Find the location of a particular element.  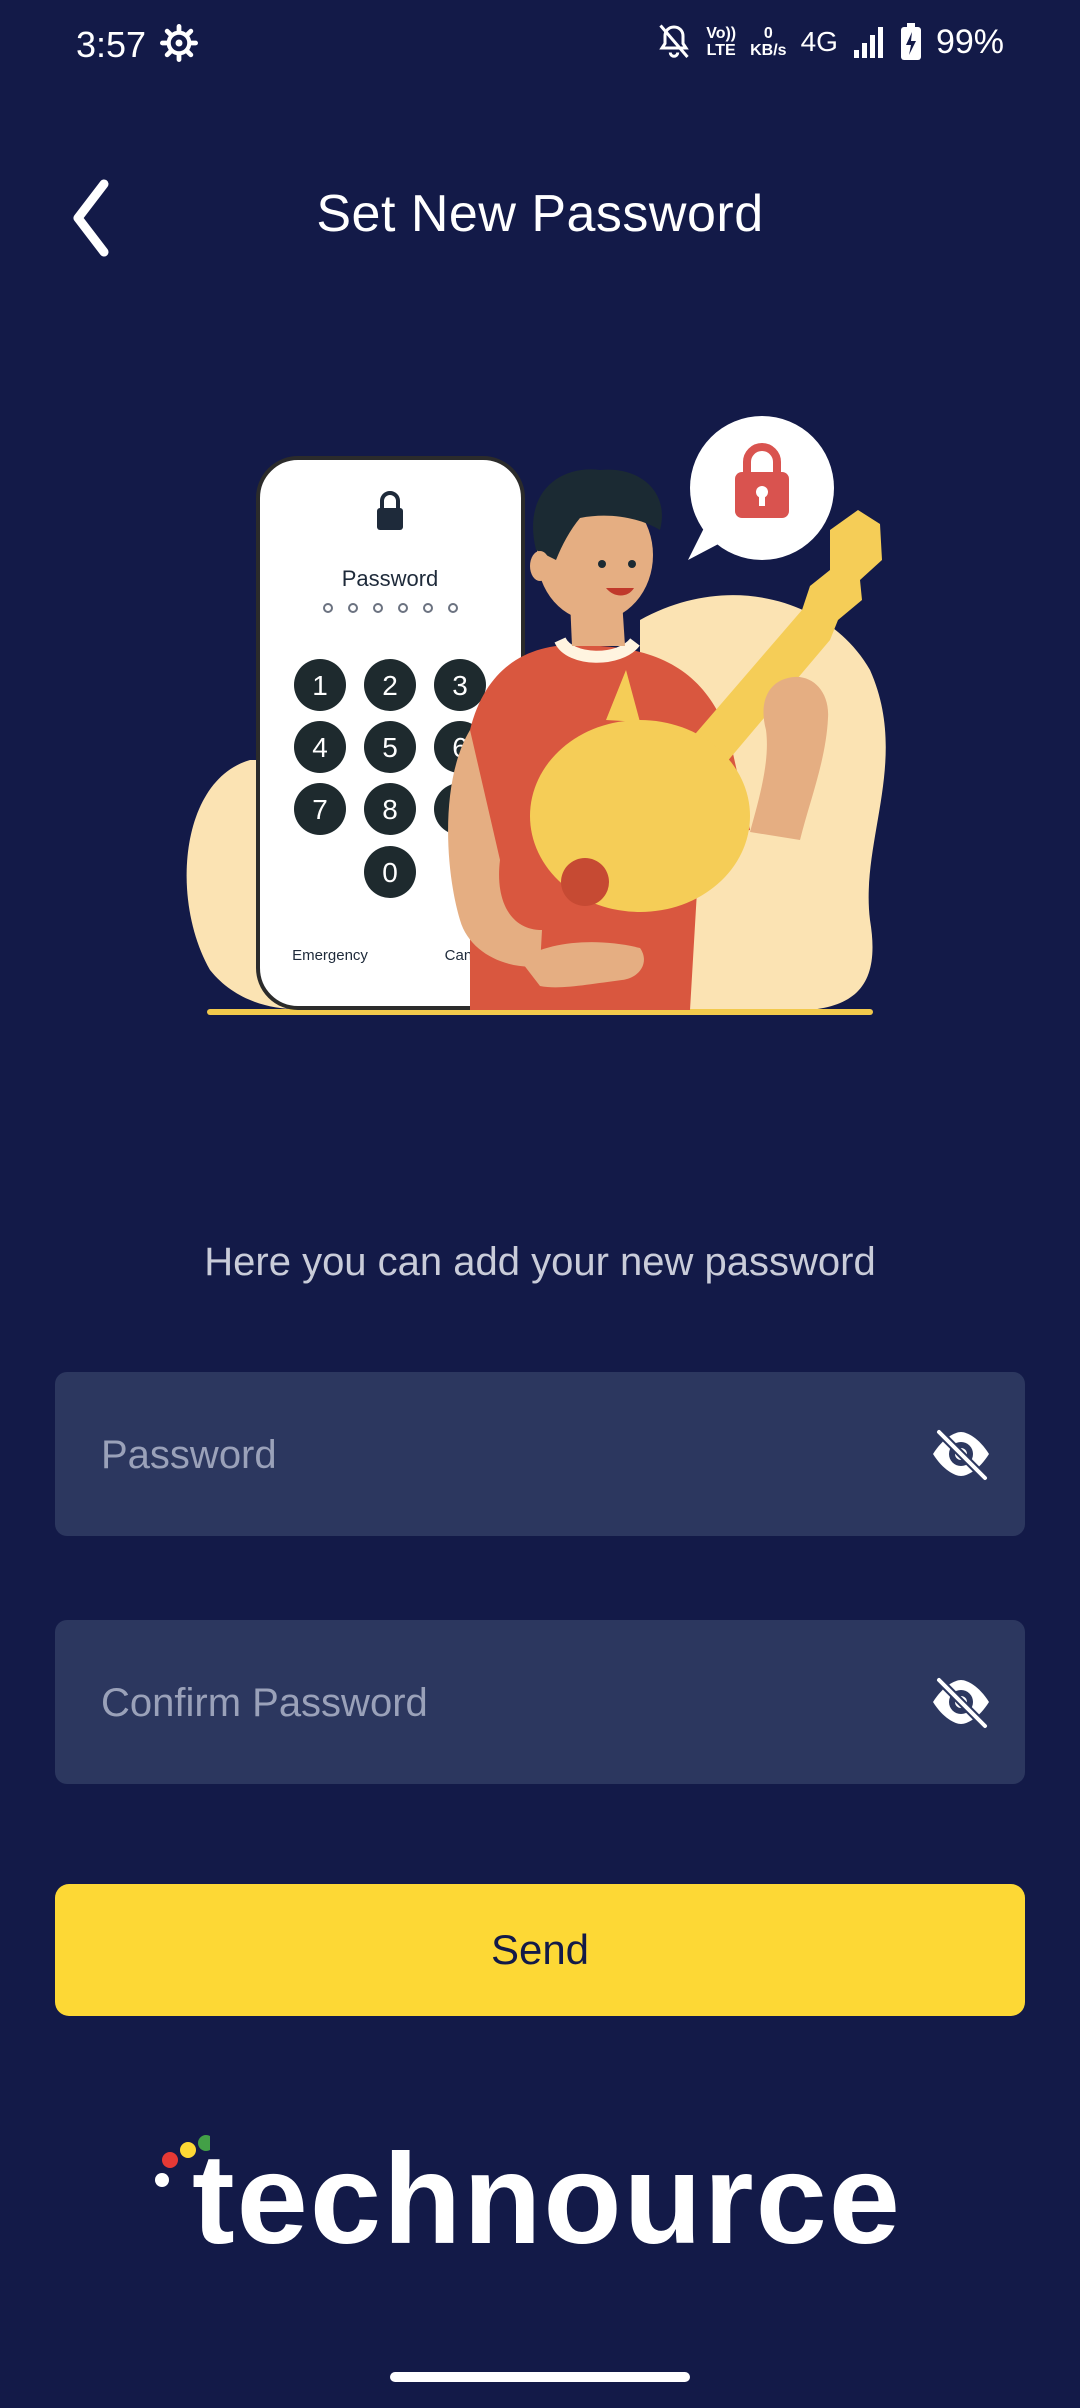

key-4: 4 is located at coordinates (320, 747).